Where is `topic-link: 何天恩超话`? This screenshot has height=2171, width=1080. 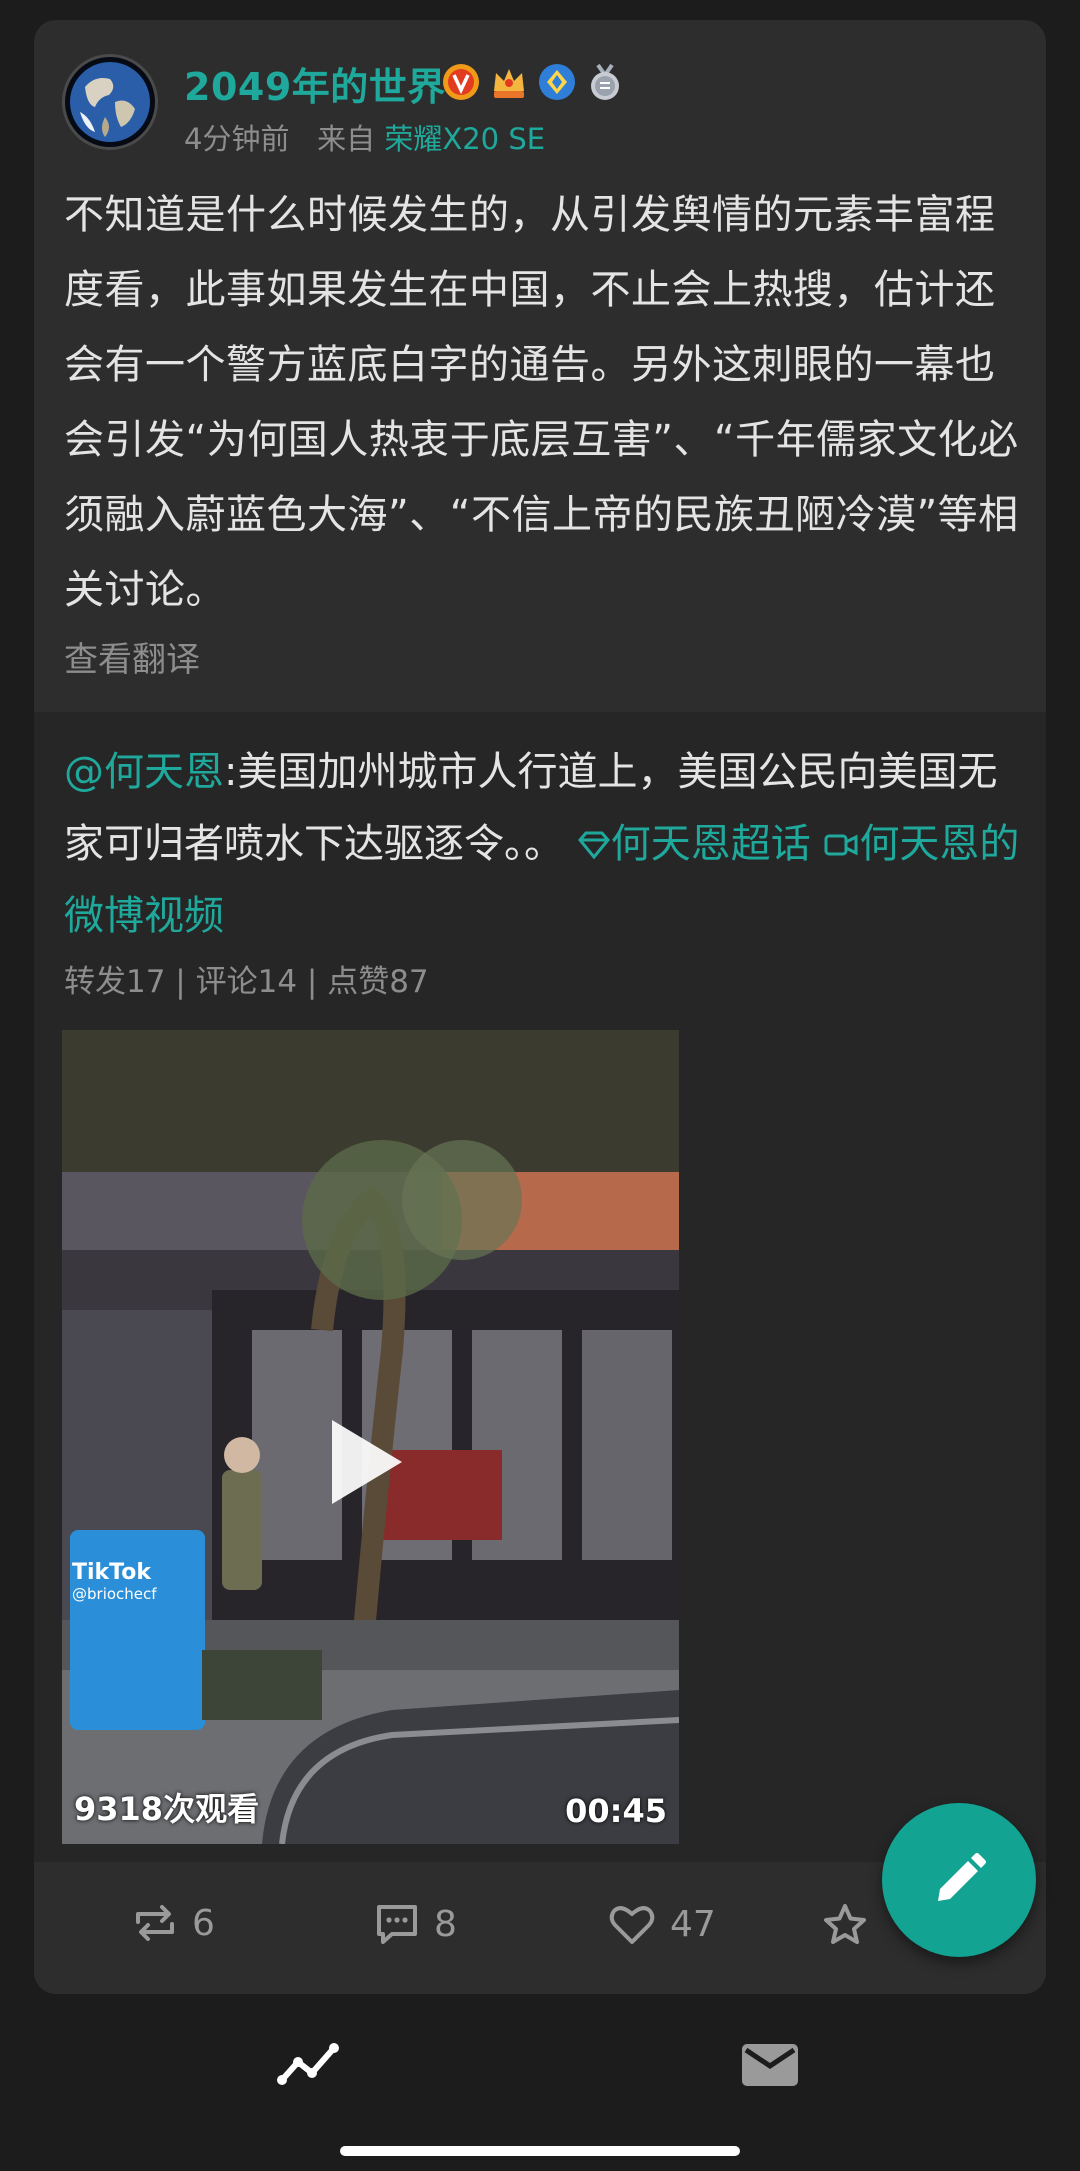 topic-link: 何天恩超话 is located at coordinates (694, 844).